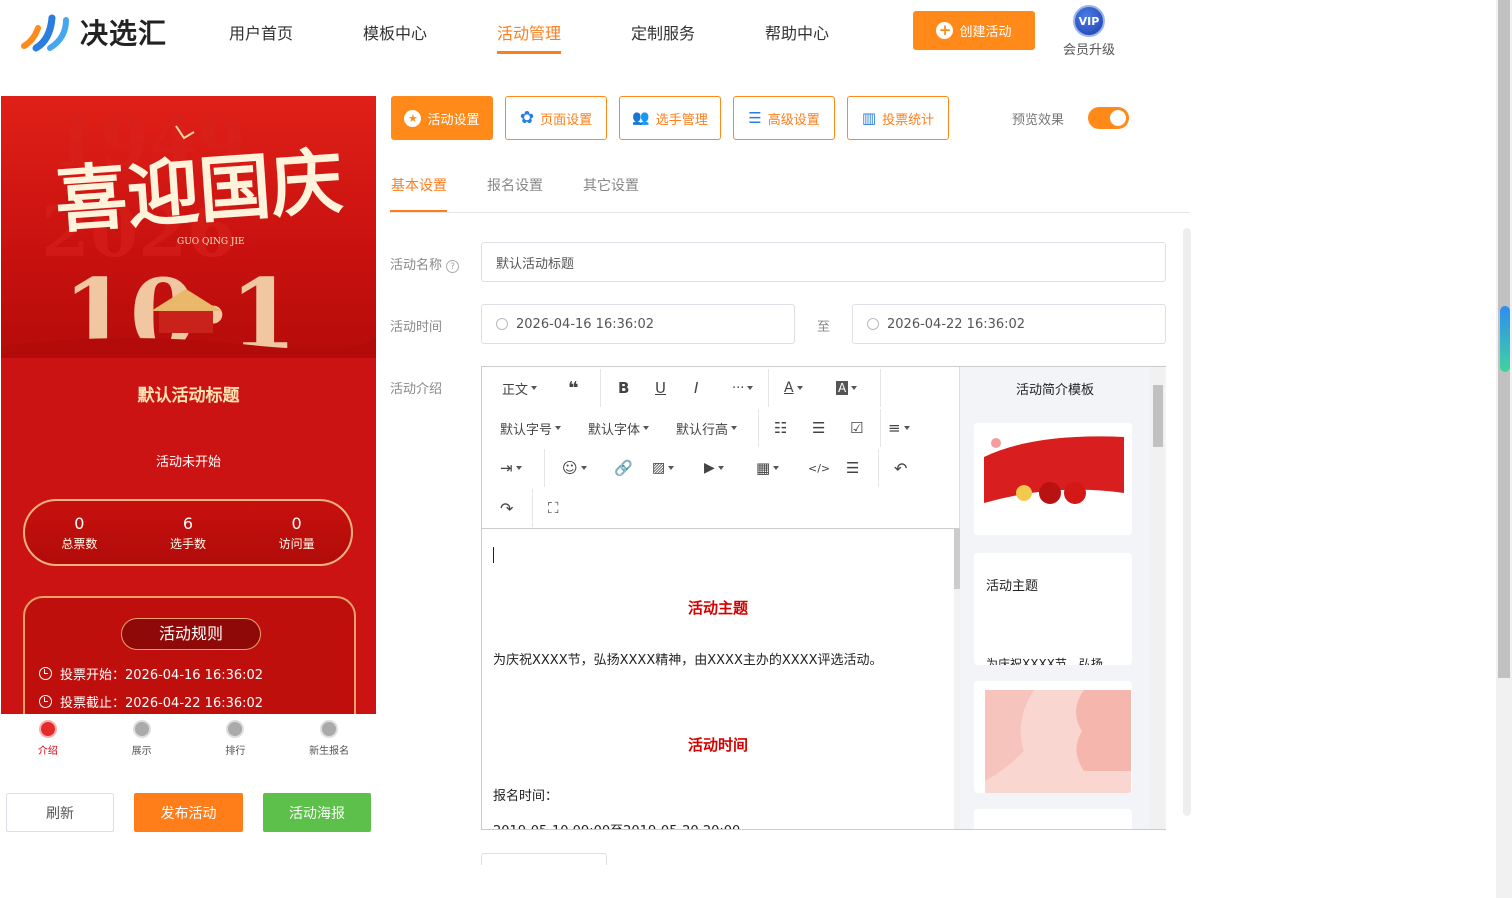 Image resolution: width=1512 pixels, height=898 pixels. I want to click on image-icon: ▨, so click(663, 468).